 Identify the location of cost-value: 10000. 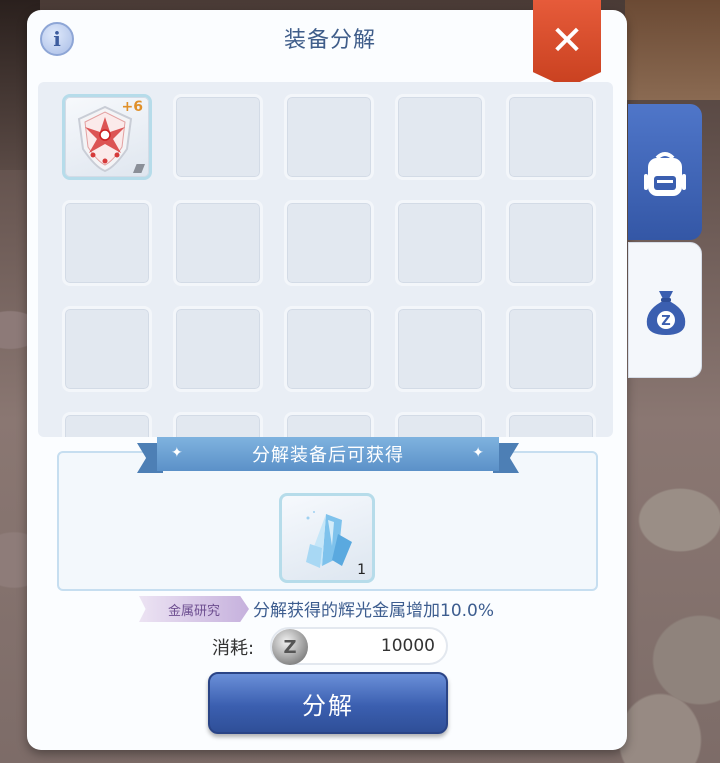
(407, 646).